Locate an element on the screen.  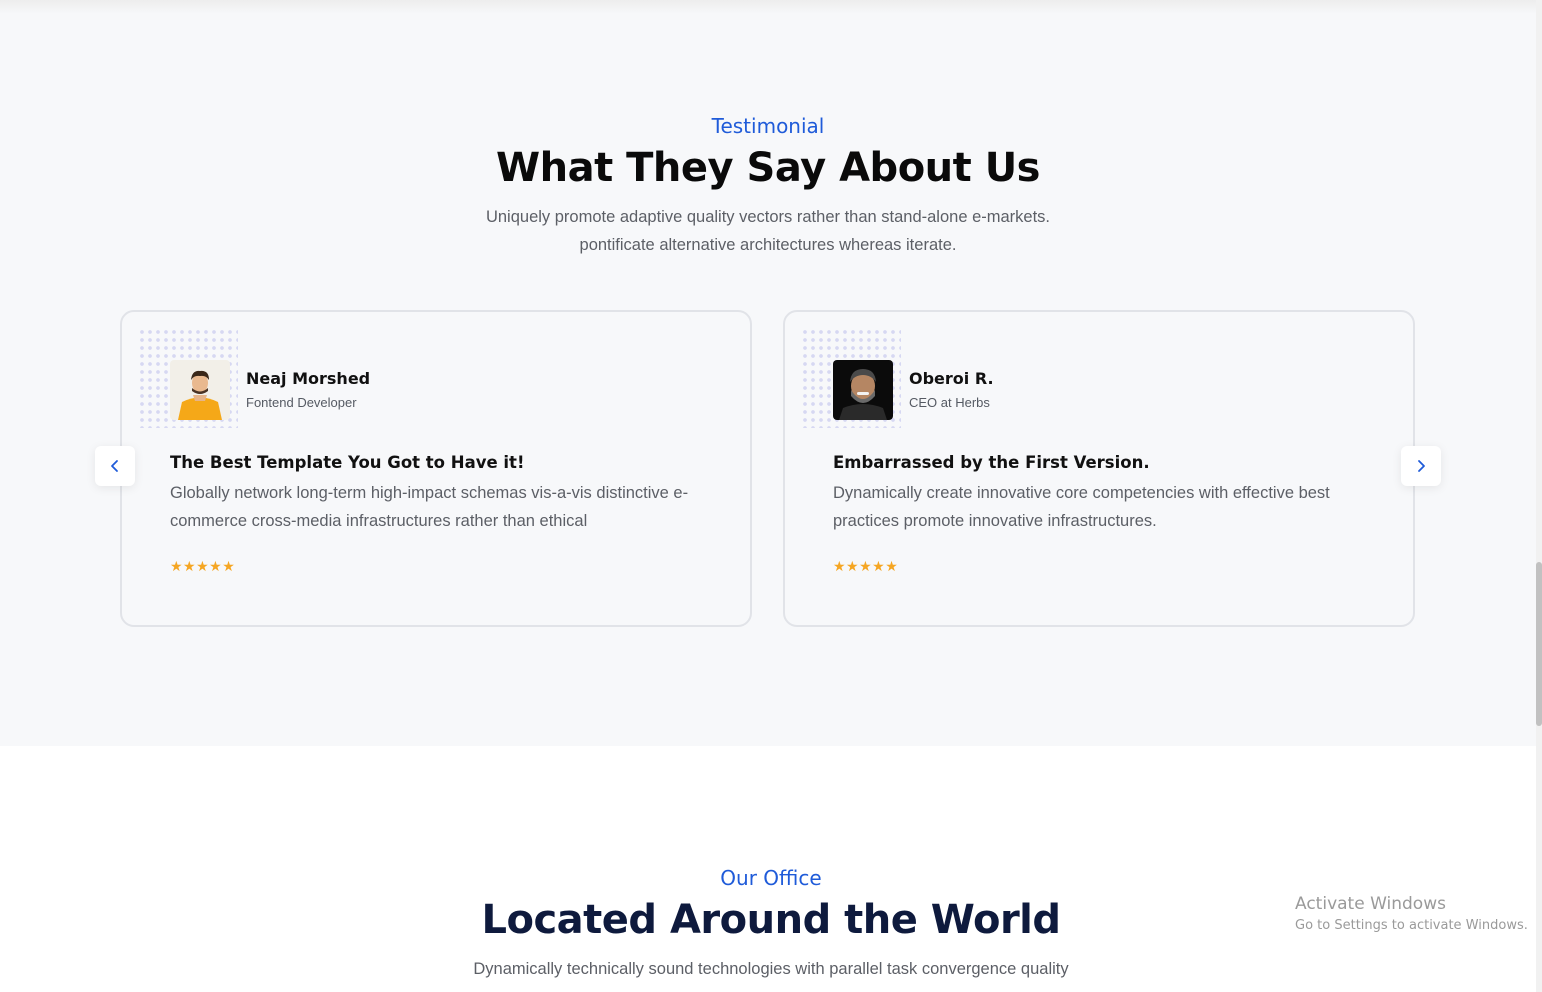
chevron-left-icon is located at coordinates (114, 466).